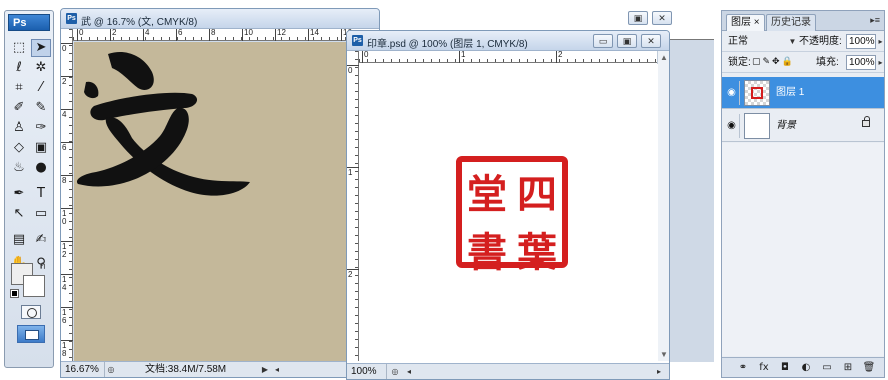 This screenshot has height=380, width=888. What do you see at coordinates (19, 148) in the screenshot?
I see `eraser-tool-icon: ◇` at bounding box center [19, 148].